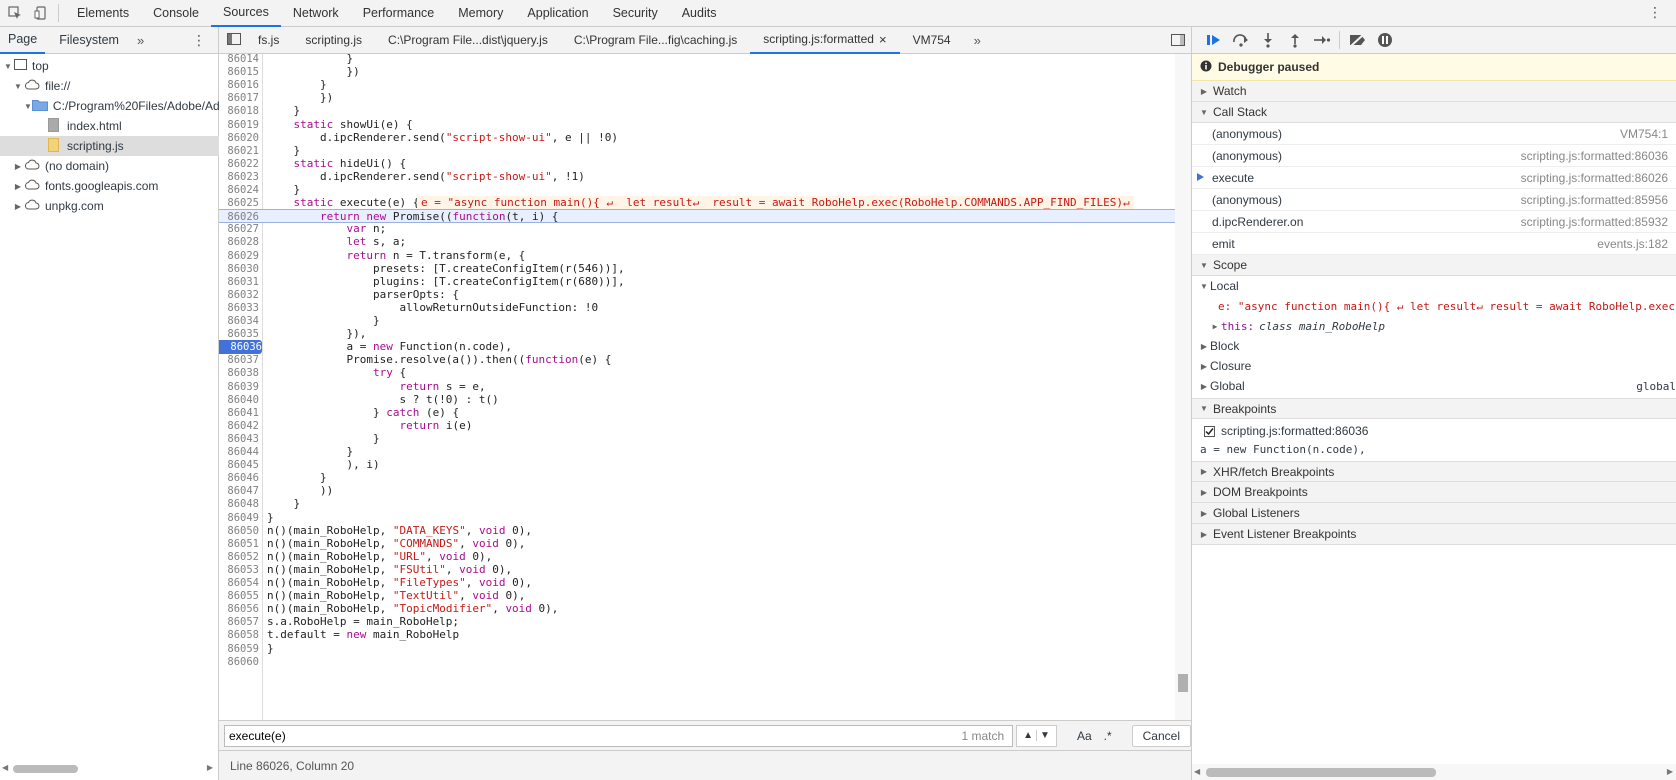  Describe the element at coordinates (1434, 178) in the screenshot. I see `call-frame-selected: execute scripting.js:formatted:86026` at that location.